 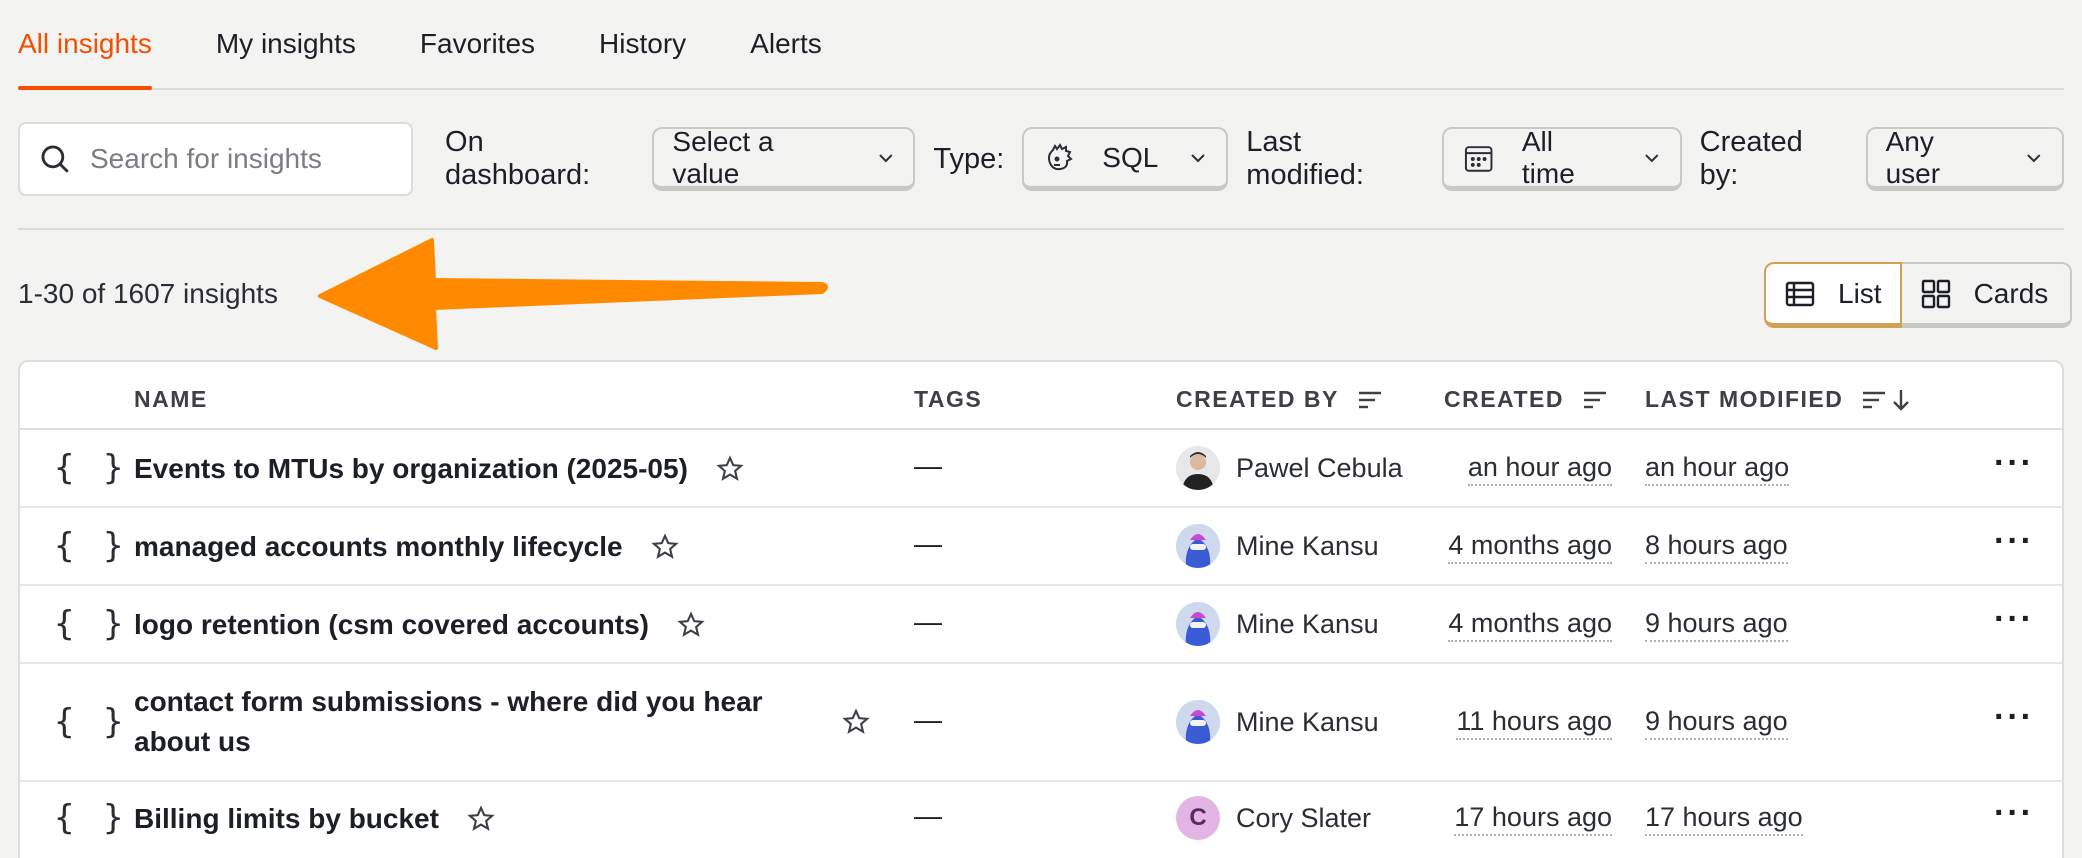 What do you see at coordinates (948, 399) in the screenshot?
I see `column-tags: TAGS` at bounding box center [948, 399].